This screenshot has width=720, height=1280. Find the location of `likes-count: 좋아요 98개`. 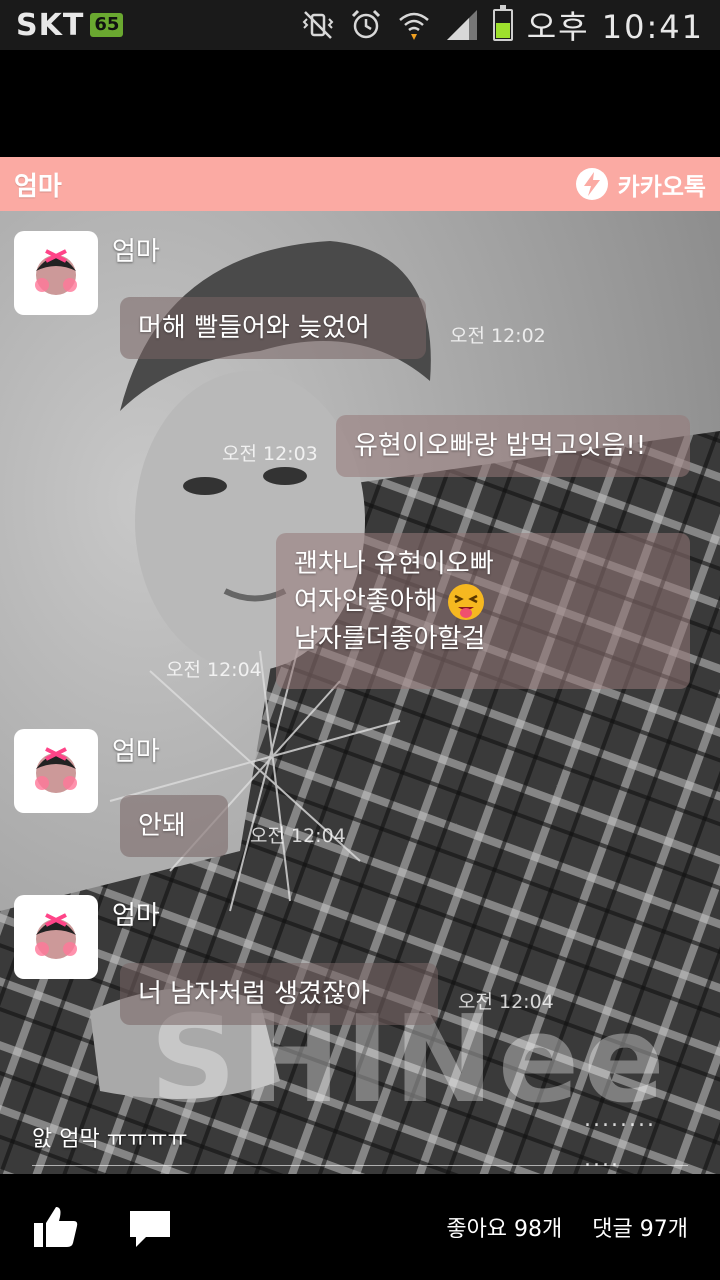

likes-count: 좋아요 98개 is located at coordinates (504, 1227).